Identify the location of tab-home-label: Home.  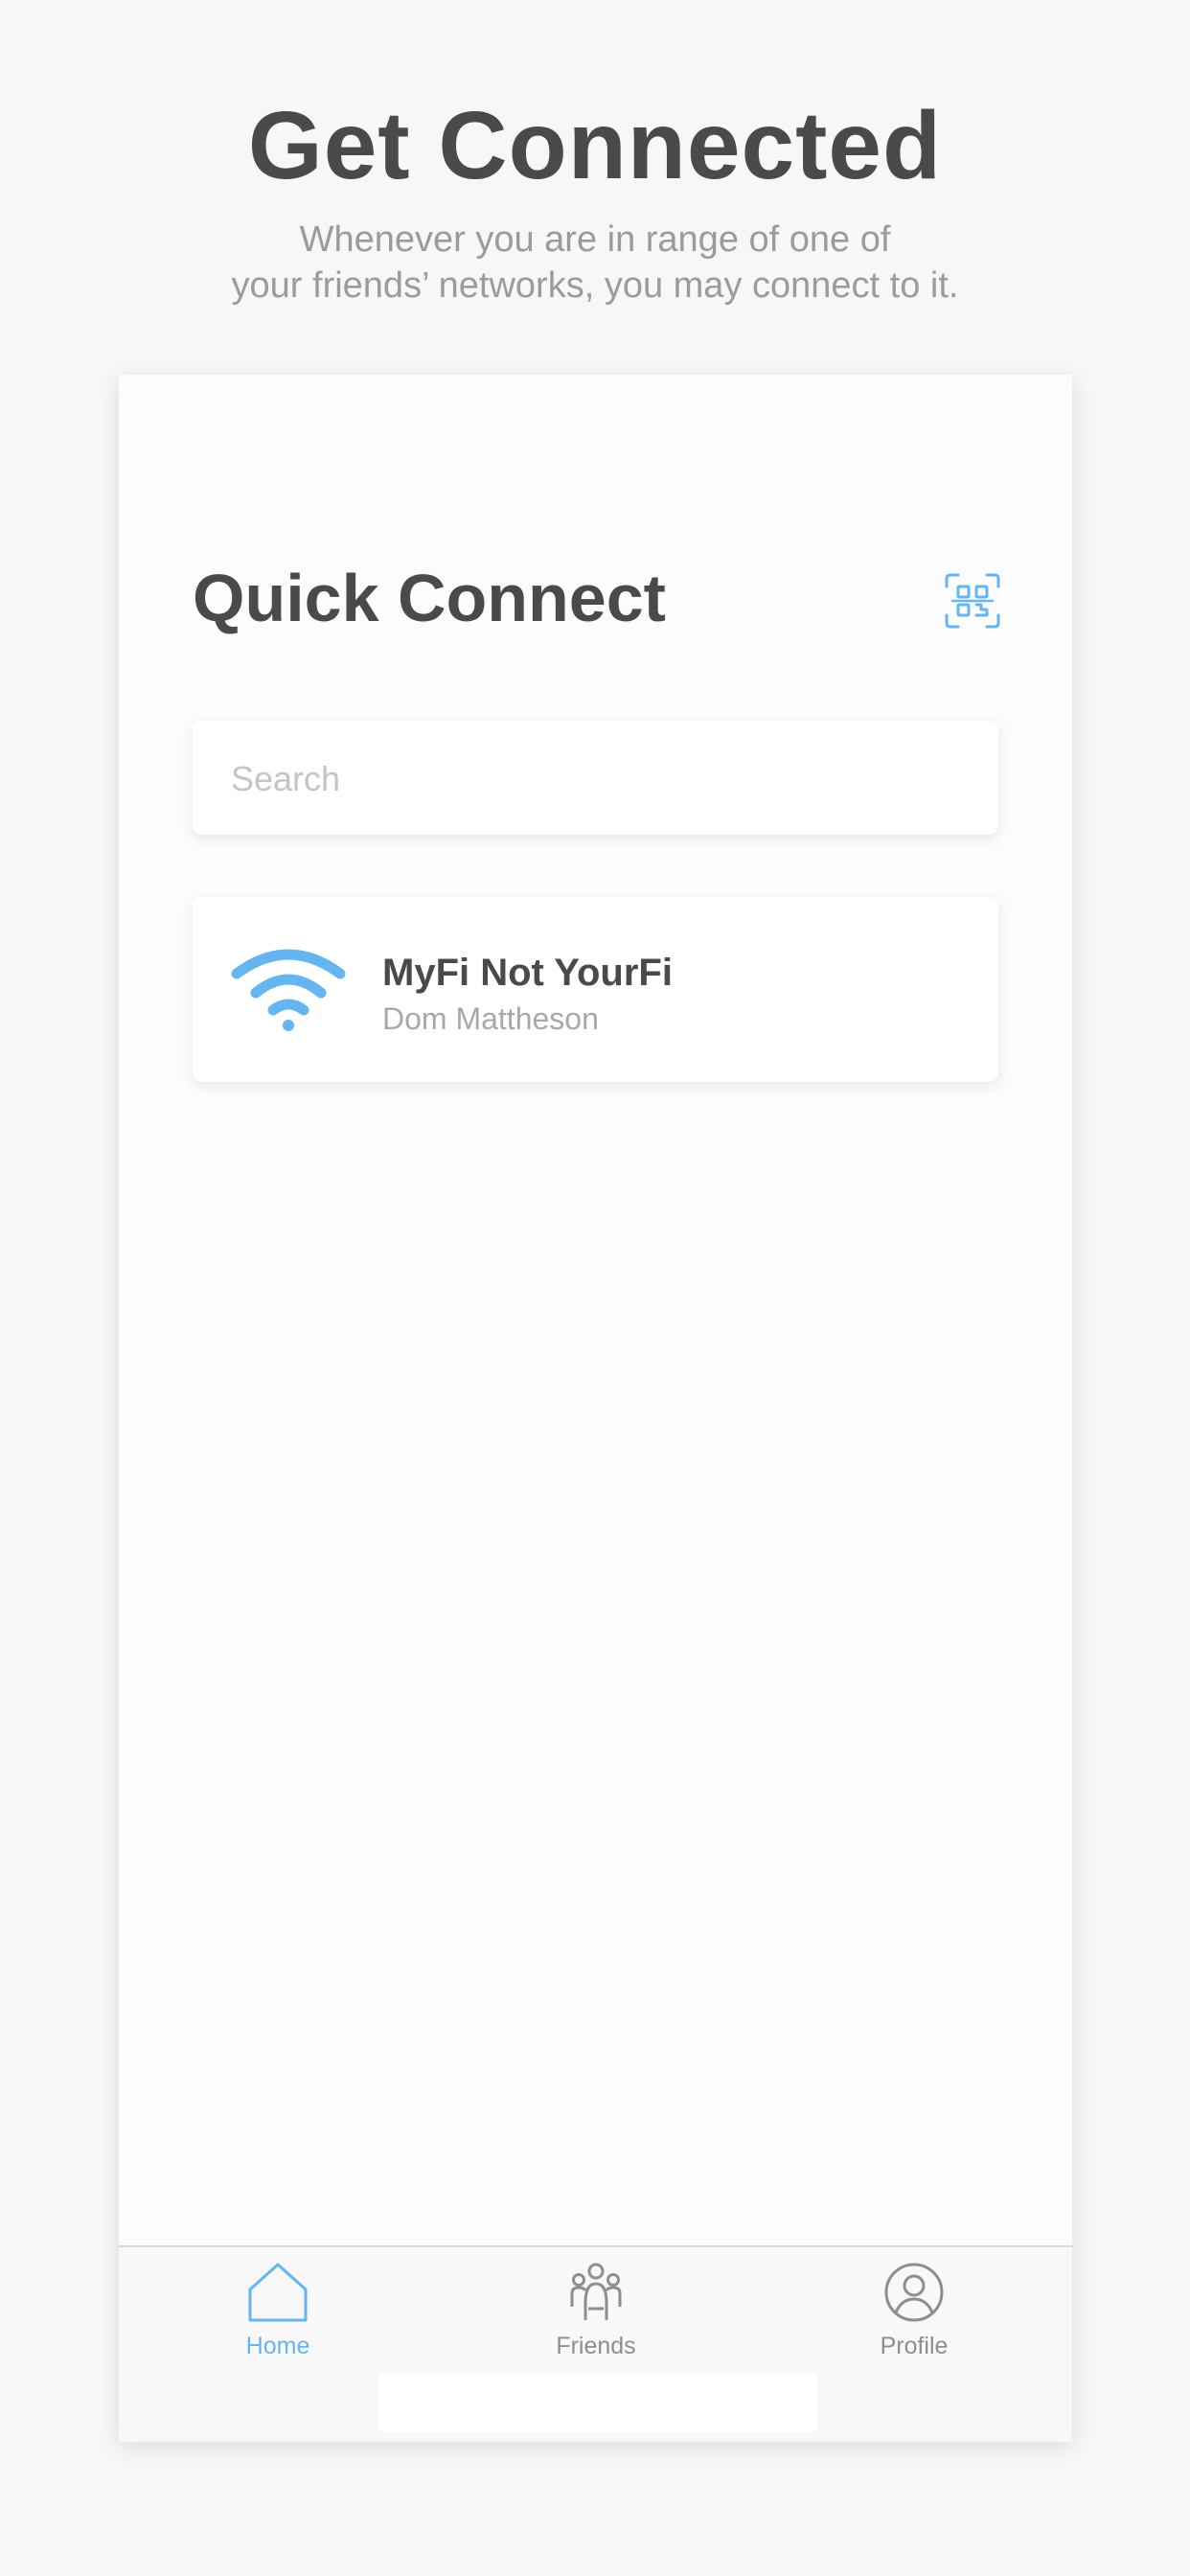
(278, 2346).